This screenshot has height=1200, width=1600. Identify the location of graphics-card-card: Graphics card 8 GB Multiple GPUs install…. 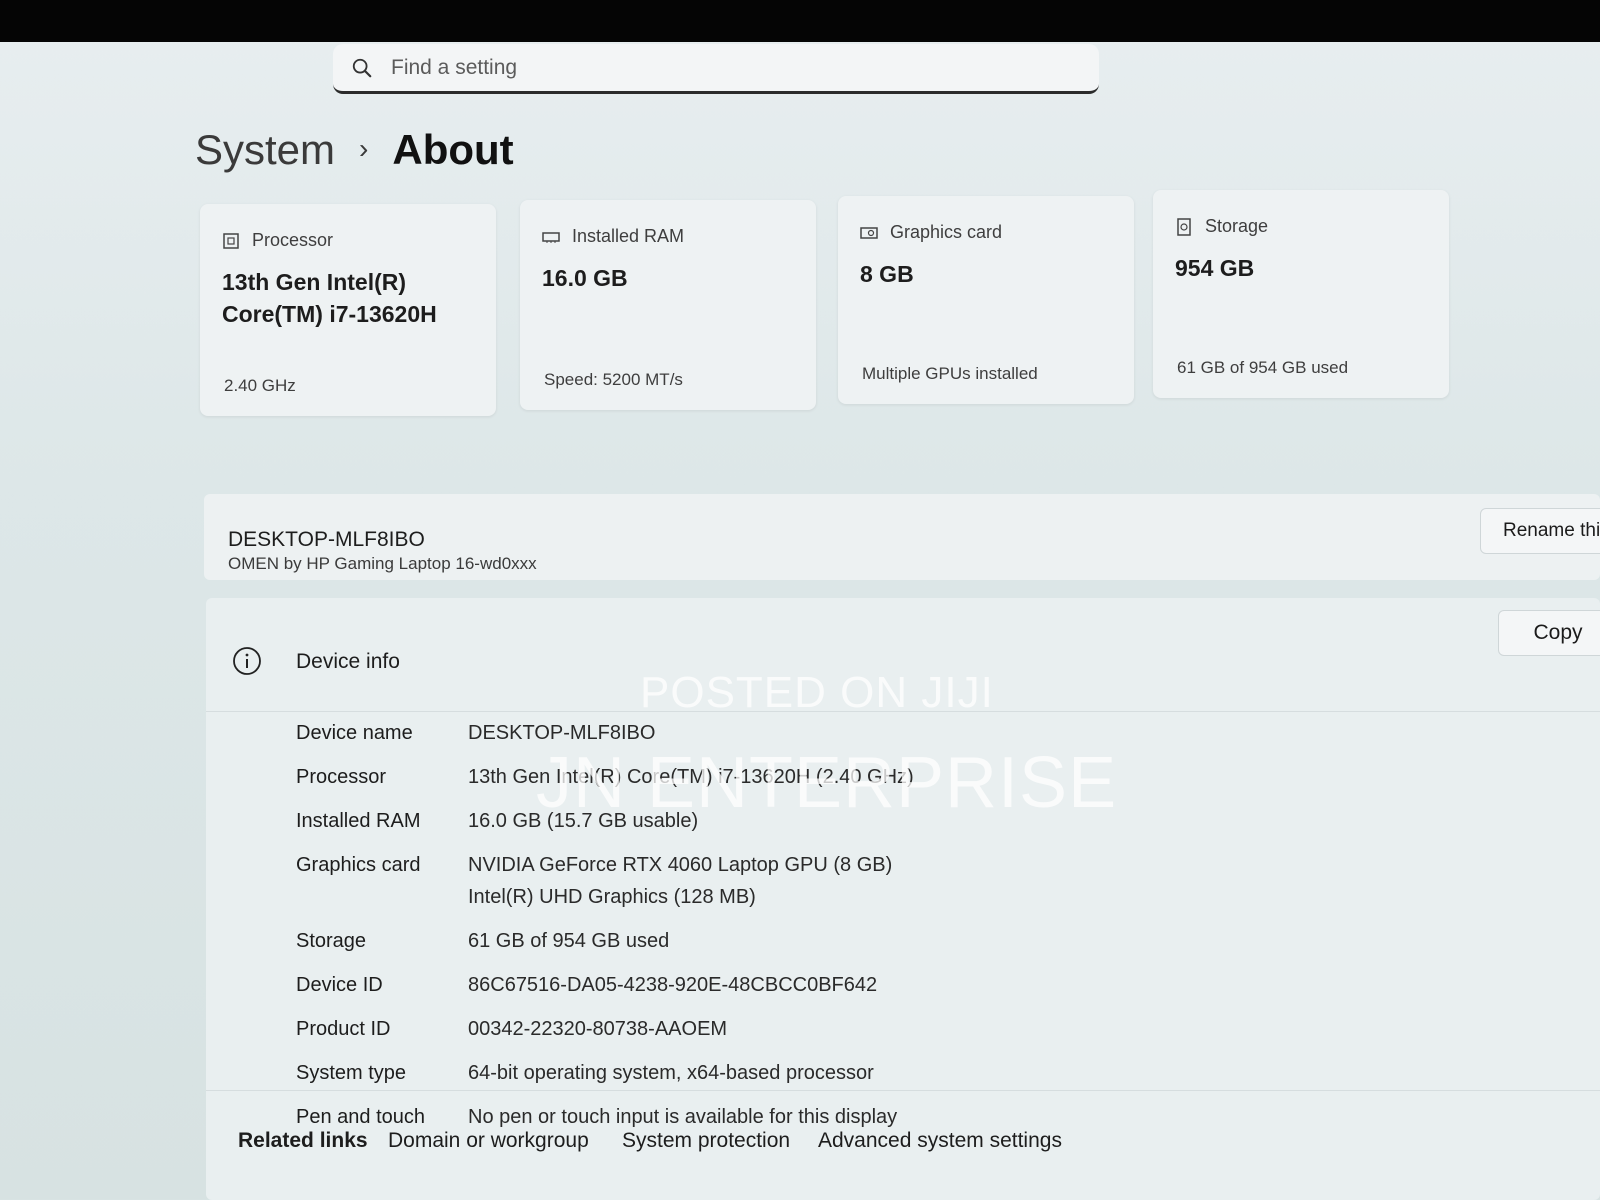
(986, 300).